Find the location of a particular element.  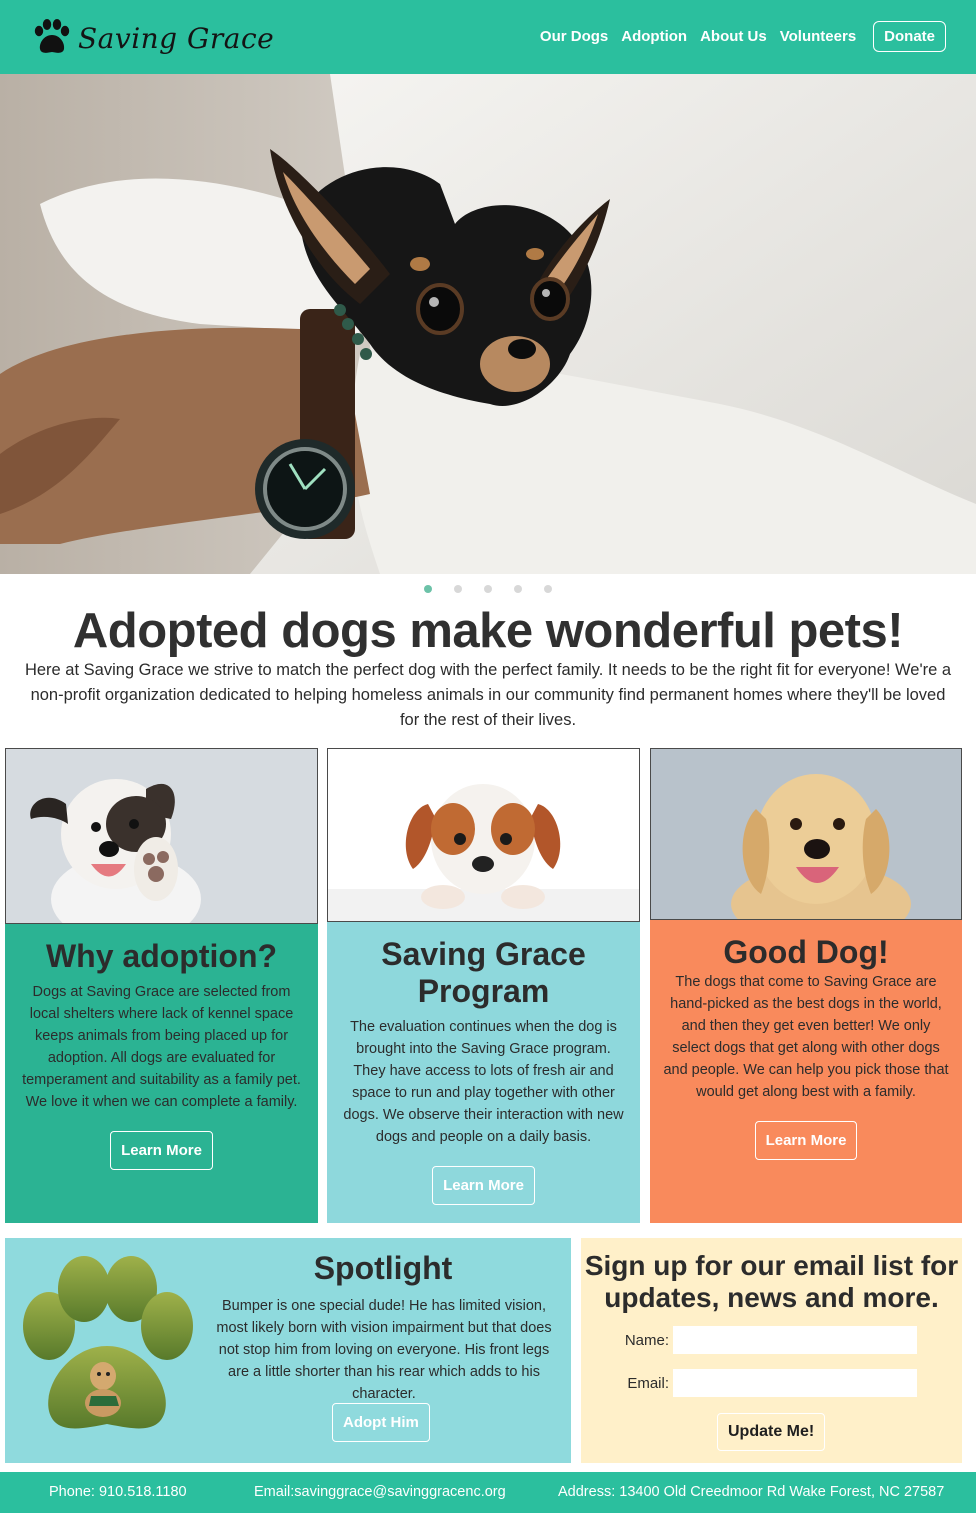

footer-phone: Phone: 910.518.1180 is located at coordinates (118, 1492).